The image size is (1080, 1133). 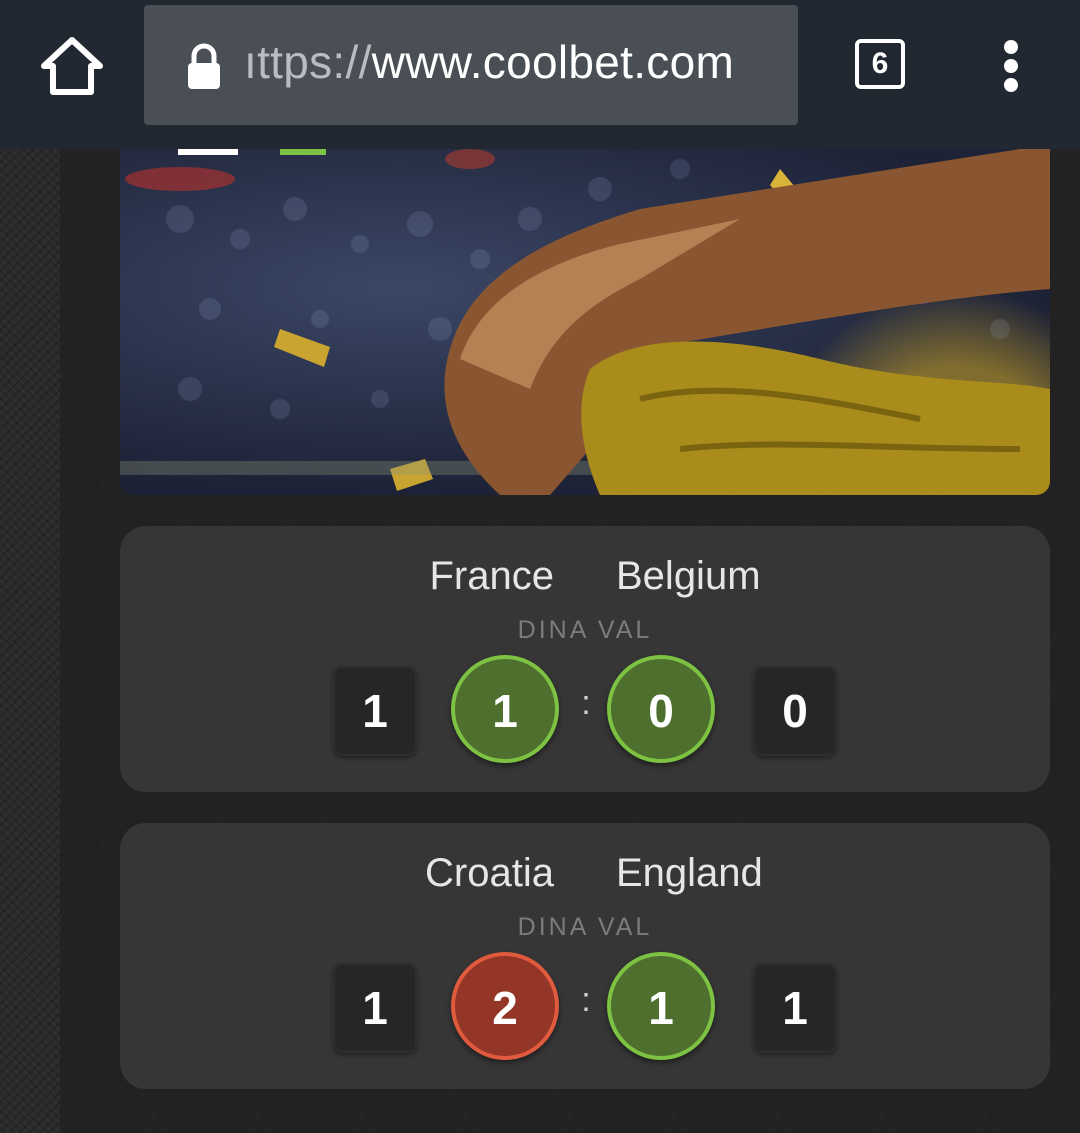 What do you see at coordinates (688, 576) in the screenshot?
I see `away-team-name: Belgium` at bounding box center [688, 576].